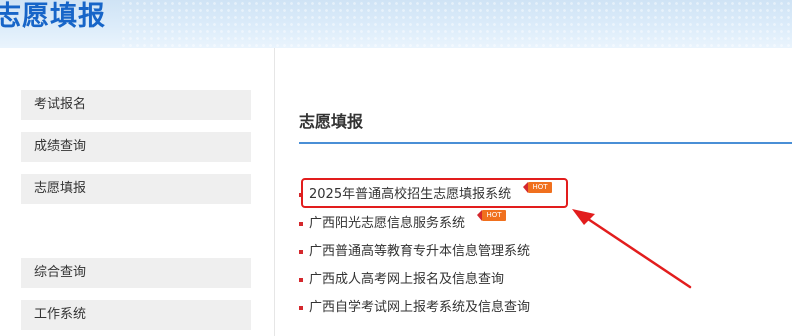  I want to click on link-application-system: 2025年普通高校招生志愿填报系统, so click(410, 195).